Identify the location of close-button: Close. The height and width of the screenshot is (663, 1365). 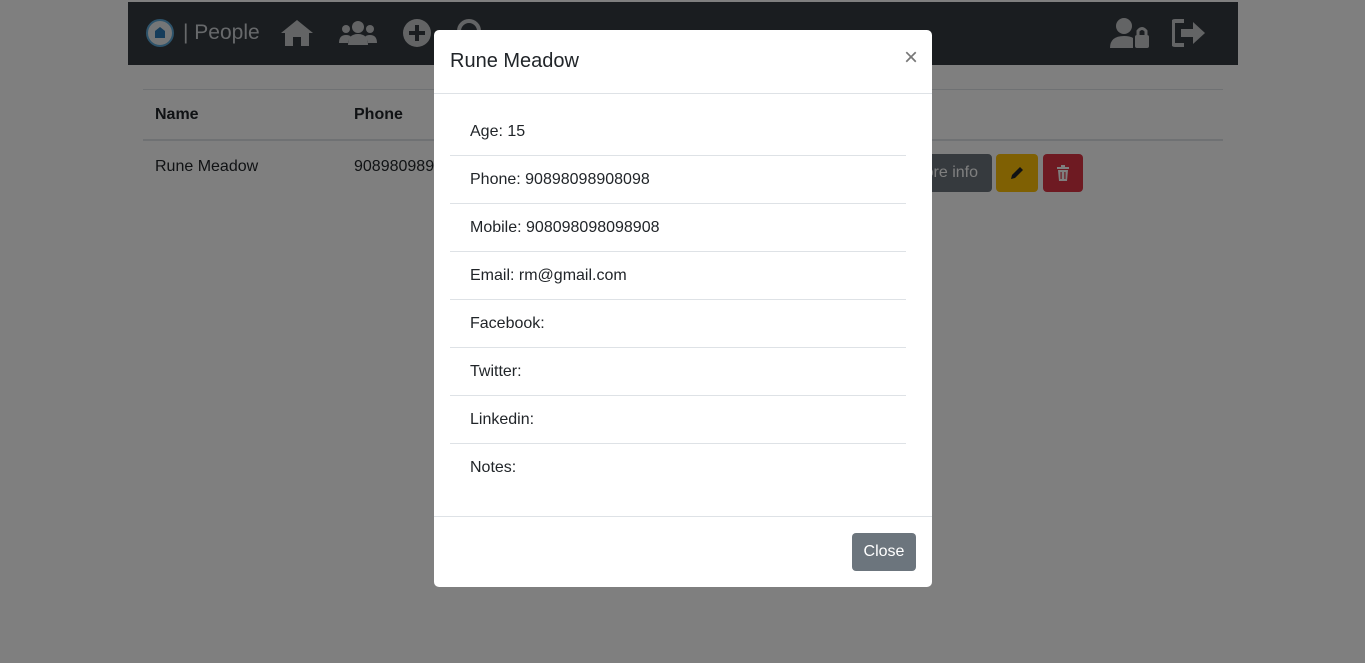
(884, 552).